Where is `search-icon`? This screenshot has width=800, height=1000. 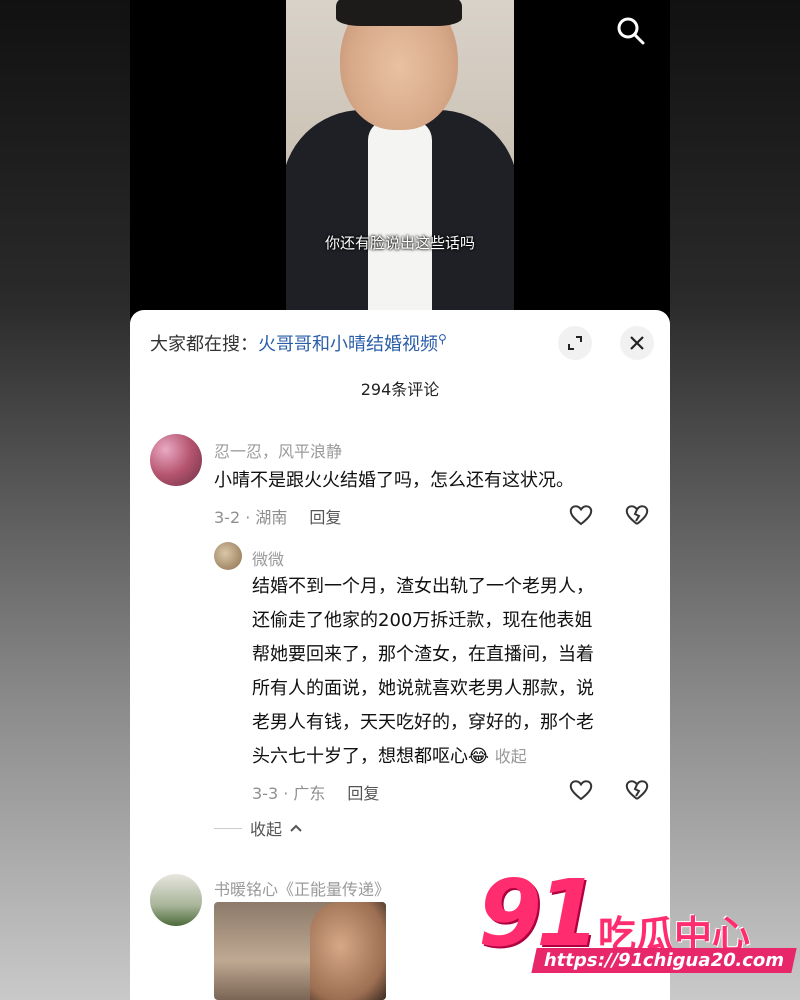 search-icon is located at coordinates (631, 31).